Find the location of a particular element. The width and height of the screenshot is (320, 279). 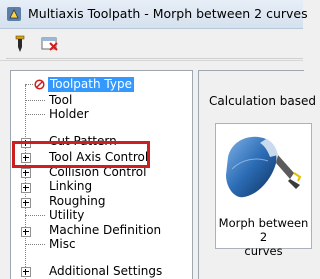

invalid-circle-icon is located at coordinates (39, 84).